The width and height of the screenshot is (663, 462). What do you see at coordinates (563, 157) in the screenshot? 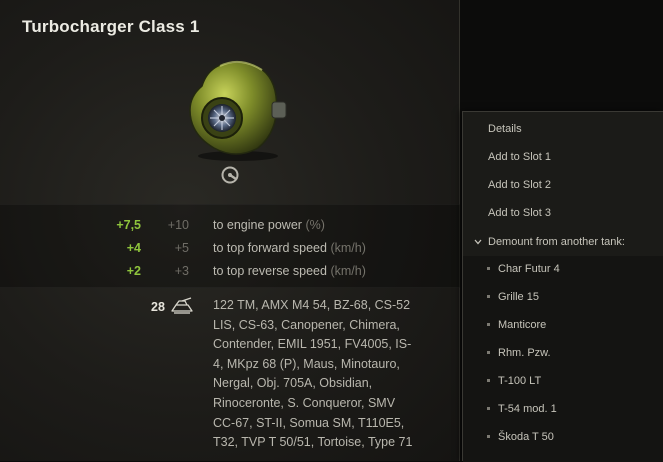
I see `menu-item-add-slot-1: Add to Slot 1` at bounding box center [563, 157].